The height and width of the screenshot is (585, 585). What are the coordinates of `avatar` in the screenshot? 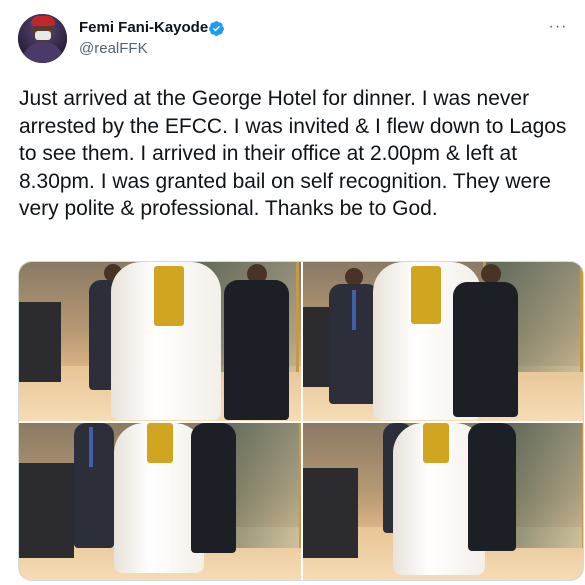 It's located at (42, 38).